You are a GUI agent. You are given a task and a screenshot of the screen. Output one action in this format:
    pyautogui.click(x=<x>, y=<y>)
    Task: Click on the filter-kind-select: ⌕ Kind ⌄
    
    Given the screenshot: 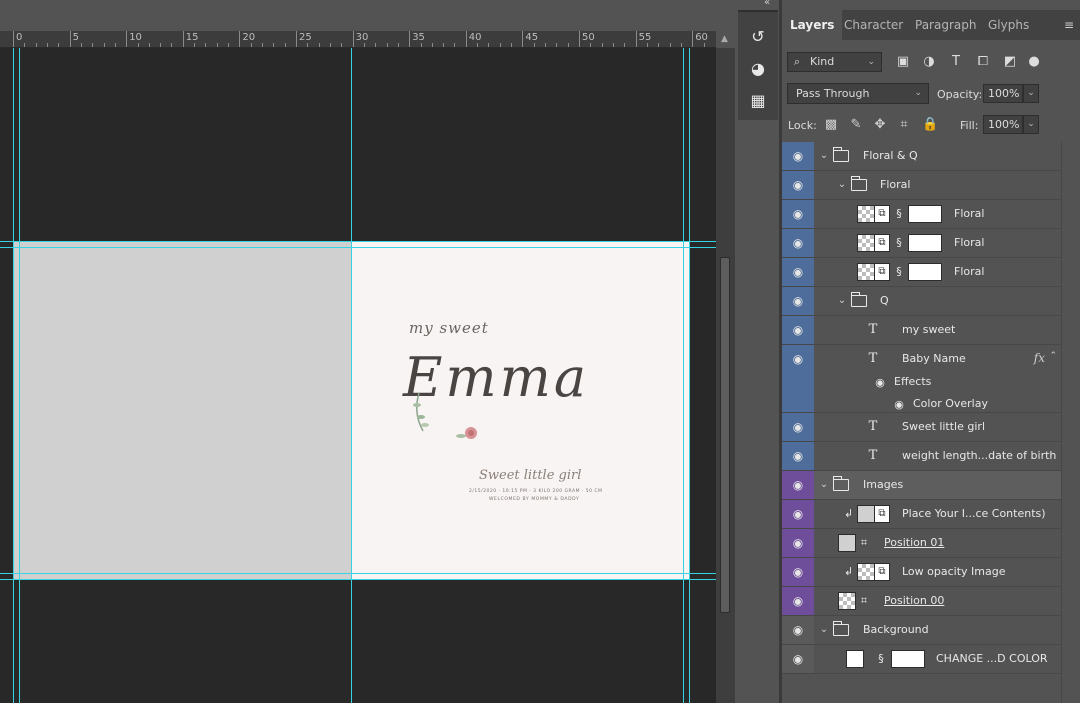 What is the action you would take?
    pyautogui.click(x=834, y=62)
    